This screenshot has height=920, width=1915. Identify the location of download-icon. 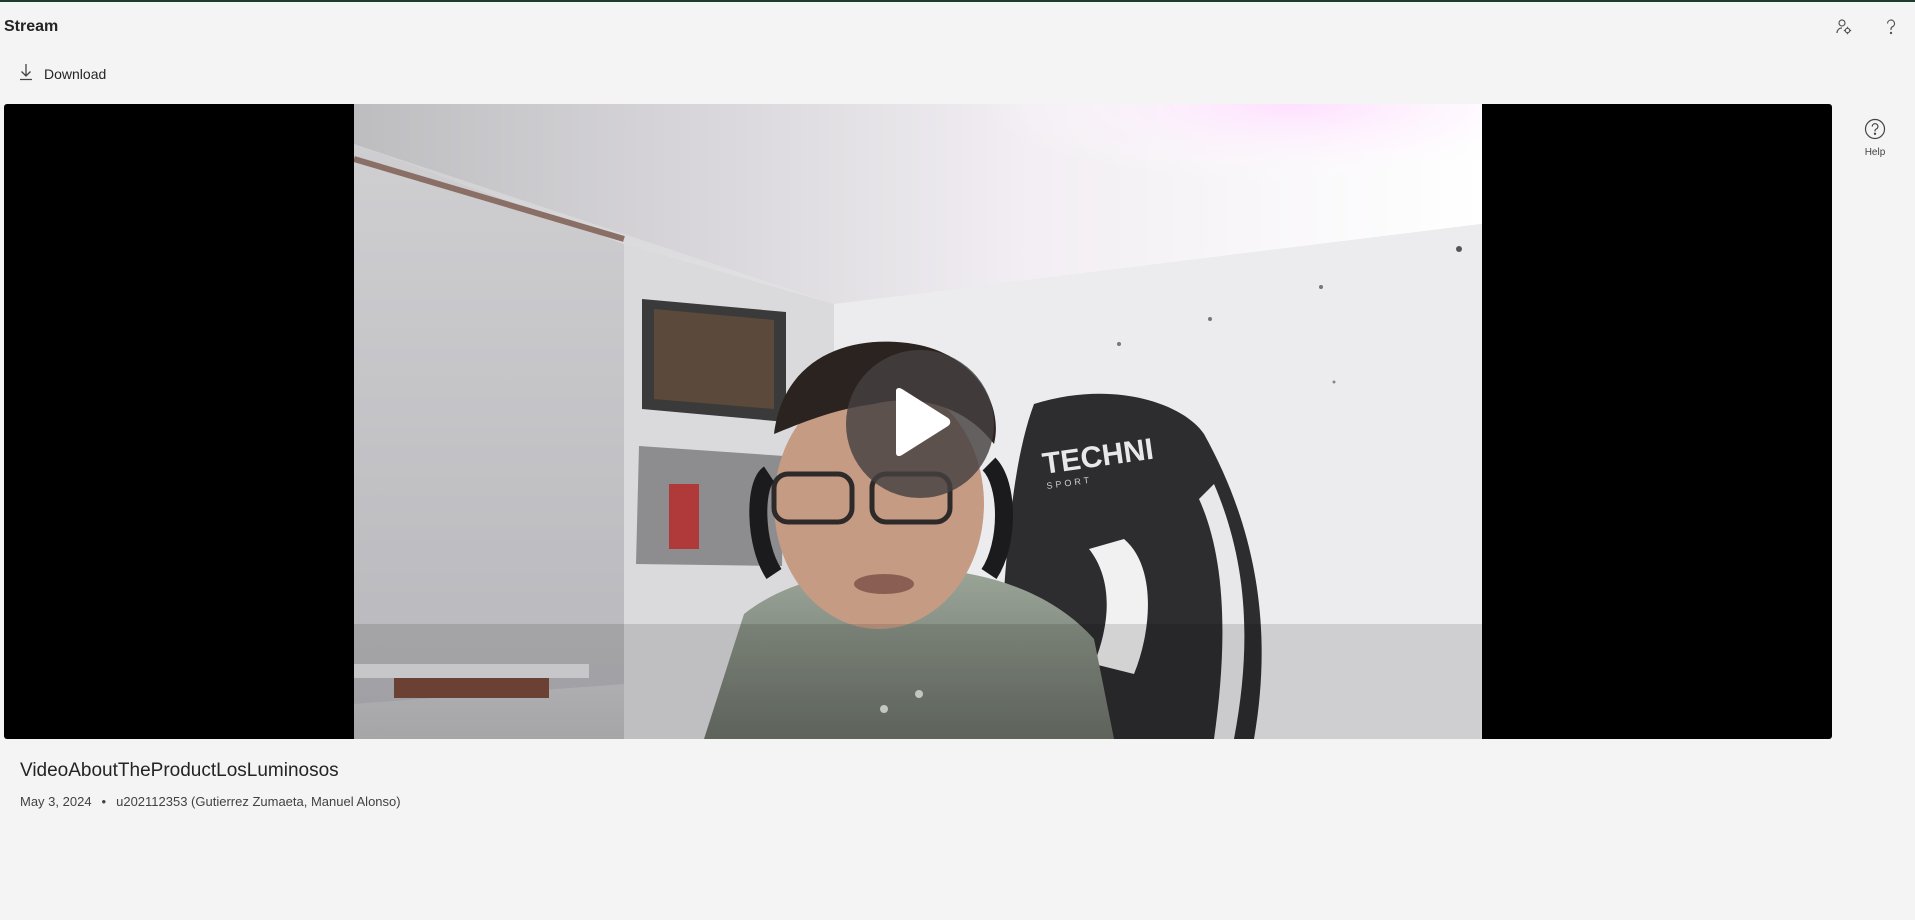
(26, 74).